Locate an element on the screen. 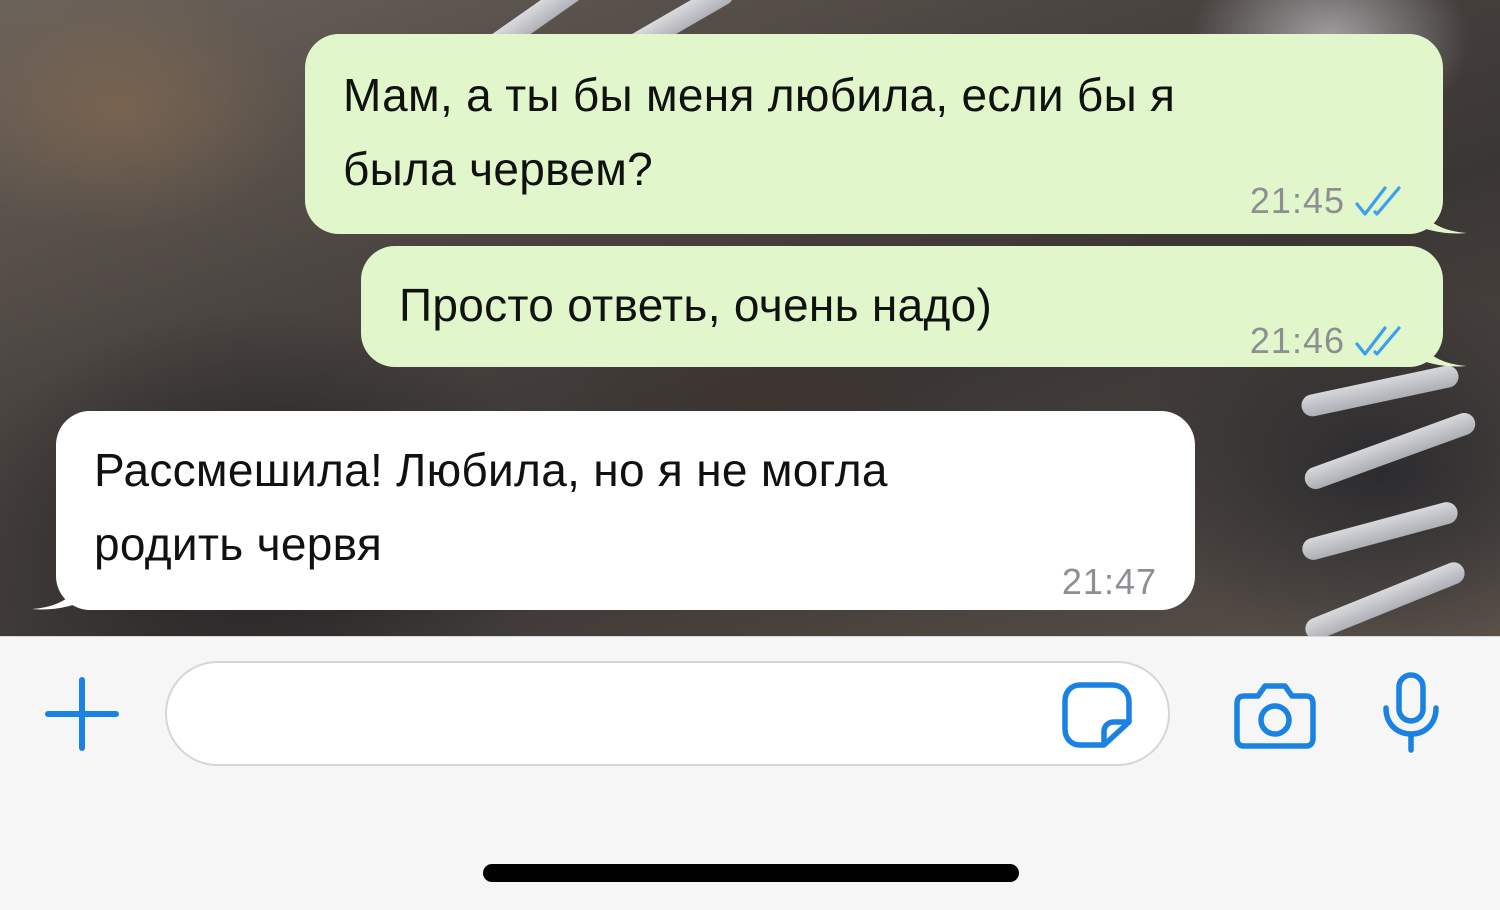 Image resolution: width=1500 pixels, height=910 pixels. message-time: 21:46 is located at coordinates (1297, 340).